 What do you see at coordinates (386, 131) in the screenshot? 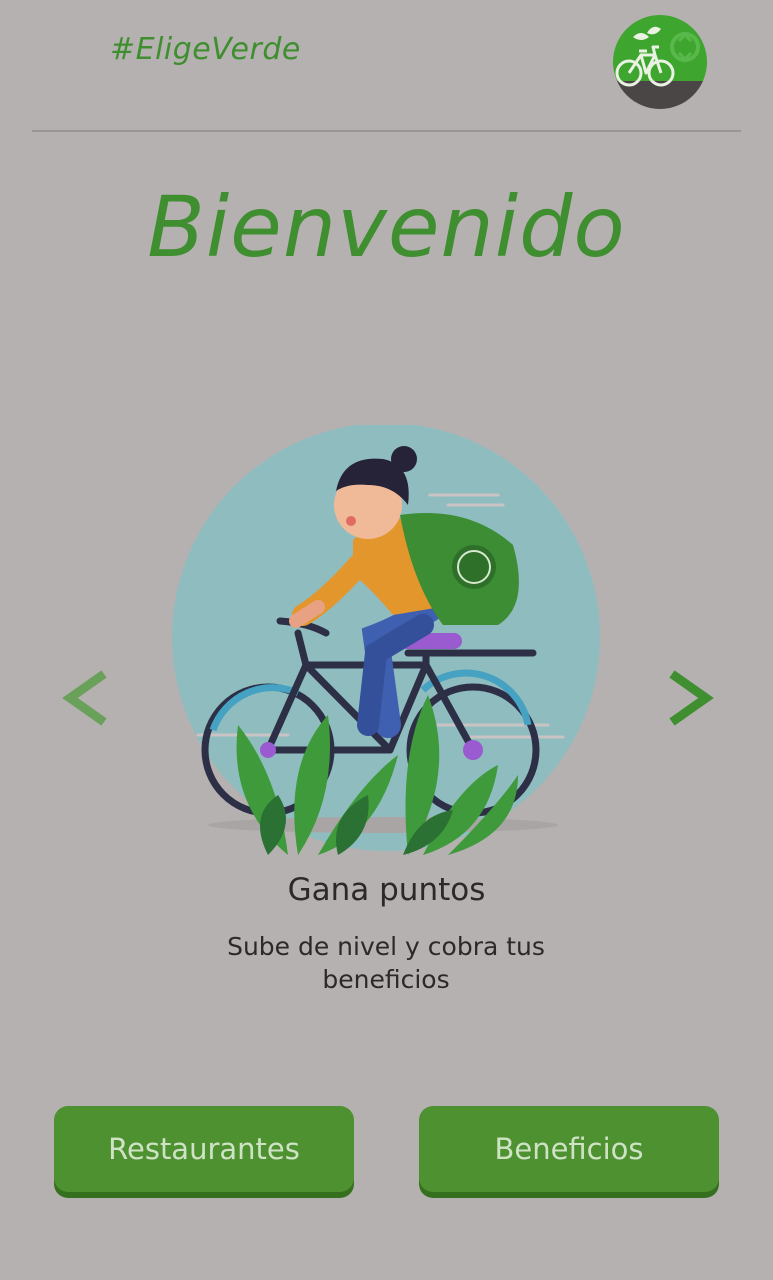
I see `header-divider` at bounding box center [386, 131].